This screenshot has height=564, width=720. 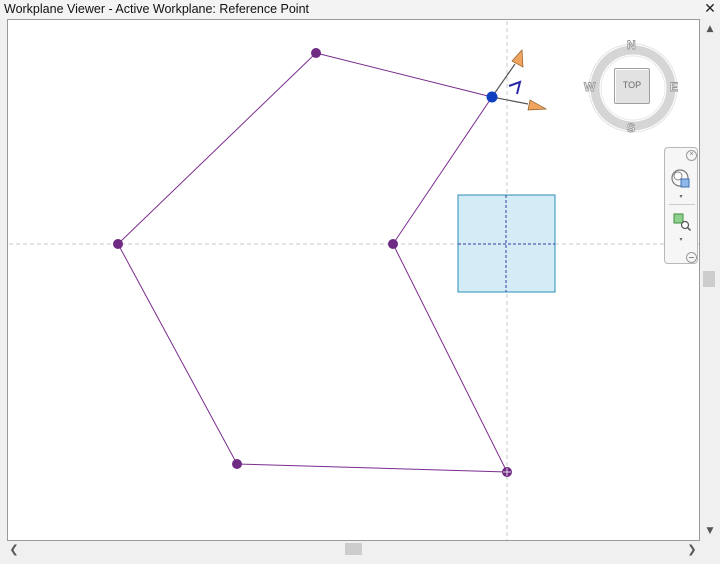 I want to click on gizmo-plane-icon, so click(x=515, y=87).